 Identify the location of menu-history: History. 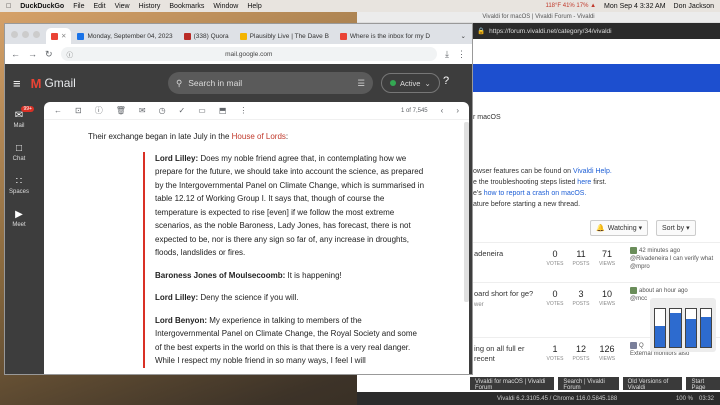
(150, 6).